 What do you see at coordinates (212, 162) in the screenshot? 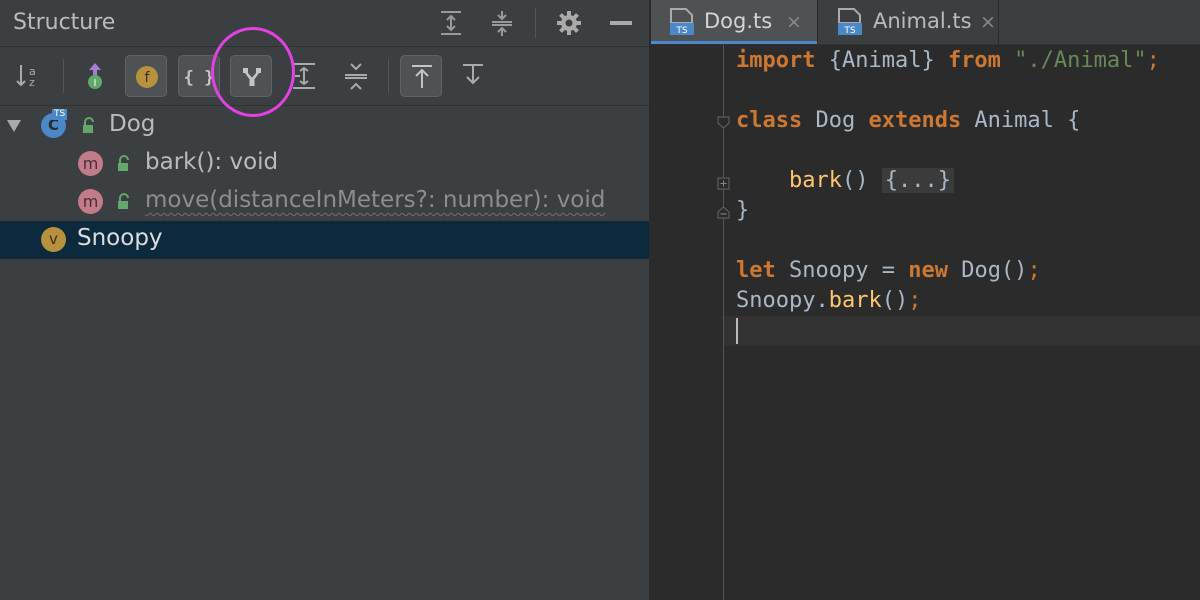
I see `tree-item-label: bark(): void` at bounding box center [212, 162].